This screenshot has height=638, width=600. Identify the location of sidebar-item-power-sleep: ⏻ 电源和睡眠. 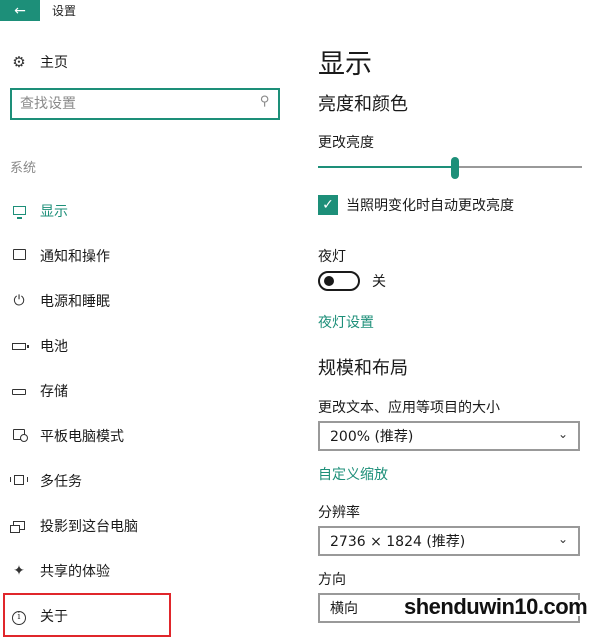
(145, 300).